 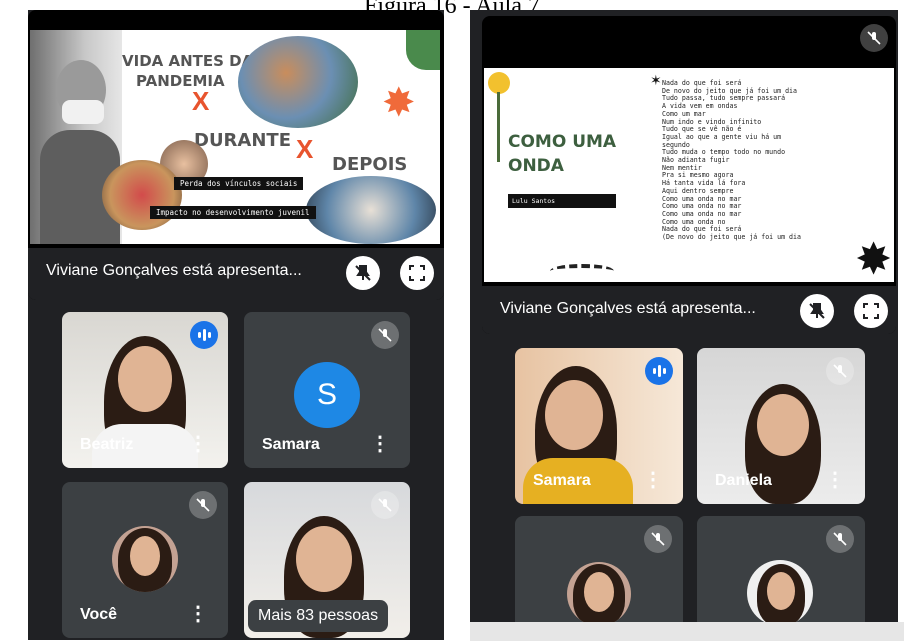 I want to click on participant-tile-samara-video: Samara ⋮, so click(x=599, y=426).